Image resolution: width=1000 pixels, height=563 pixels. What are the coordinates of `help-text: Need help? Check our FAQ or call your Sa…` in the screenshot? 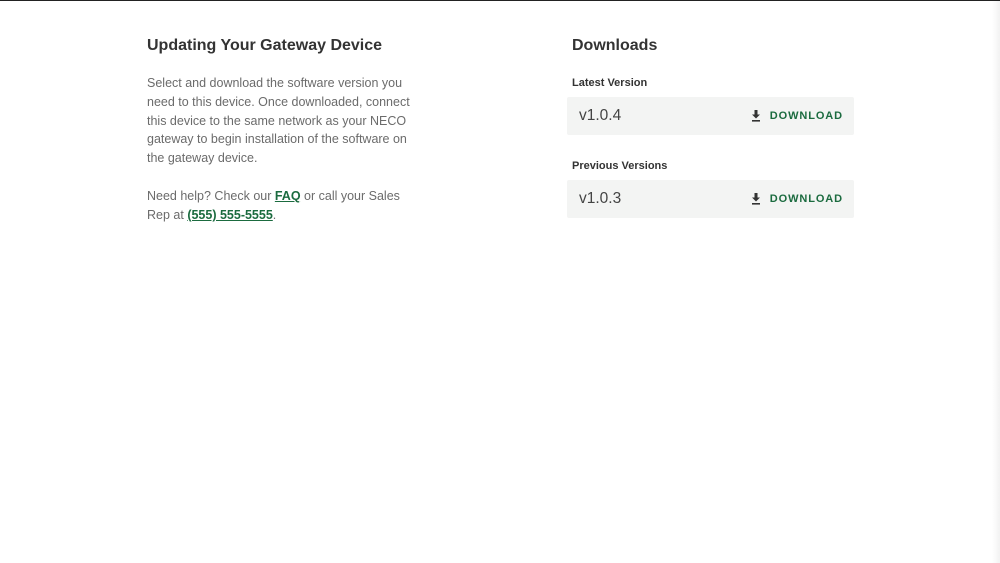 It's located at (284, 206).